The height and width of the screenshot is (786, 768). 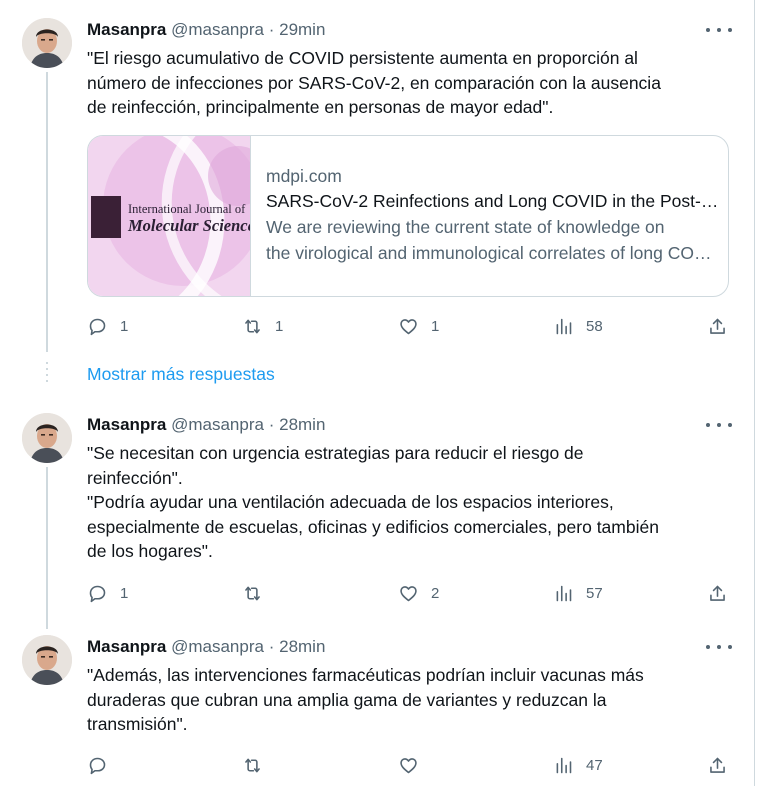 I want to click on card-domain: mdpi.com, so click(x=304, y=176).